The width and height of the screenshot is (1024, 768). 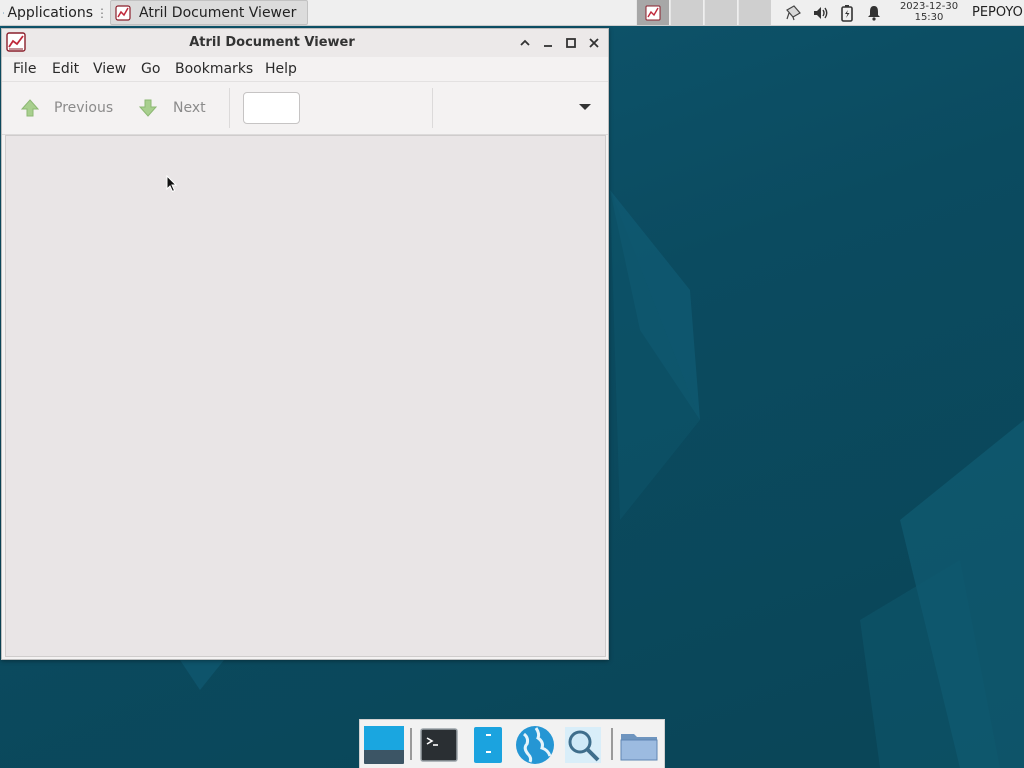 I want to click on previous-page-button: Previous, so click(x=66, y=108).